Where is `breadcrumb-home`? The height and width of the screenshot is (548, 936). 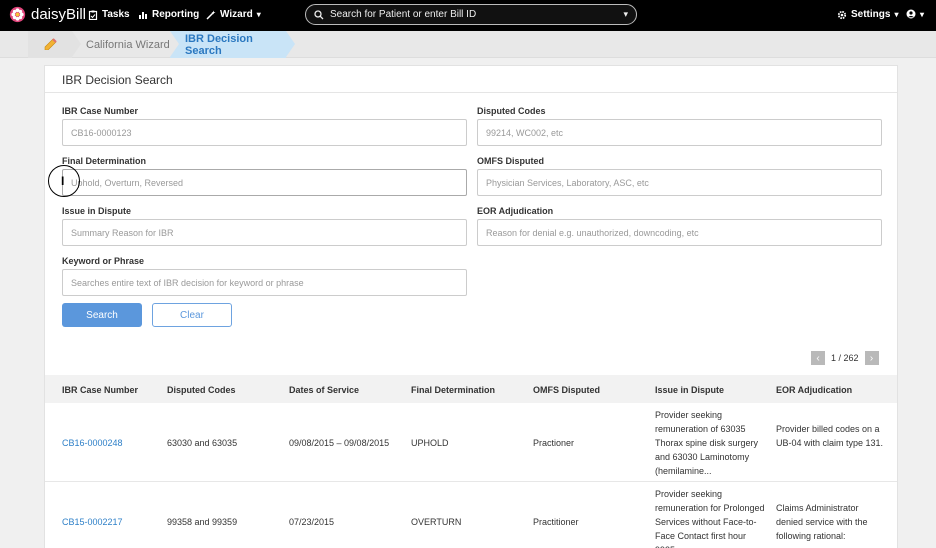
breadcrumb-home is located at coordinates (50, 44).